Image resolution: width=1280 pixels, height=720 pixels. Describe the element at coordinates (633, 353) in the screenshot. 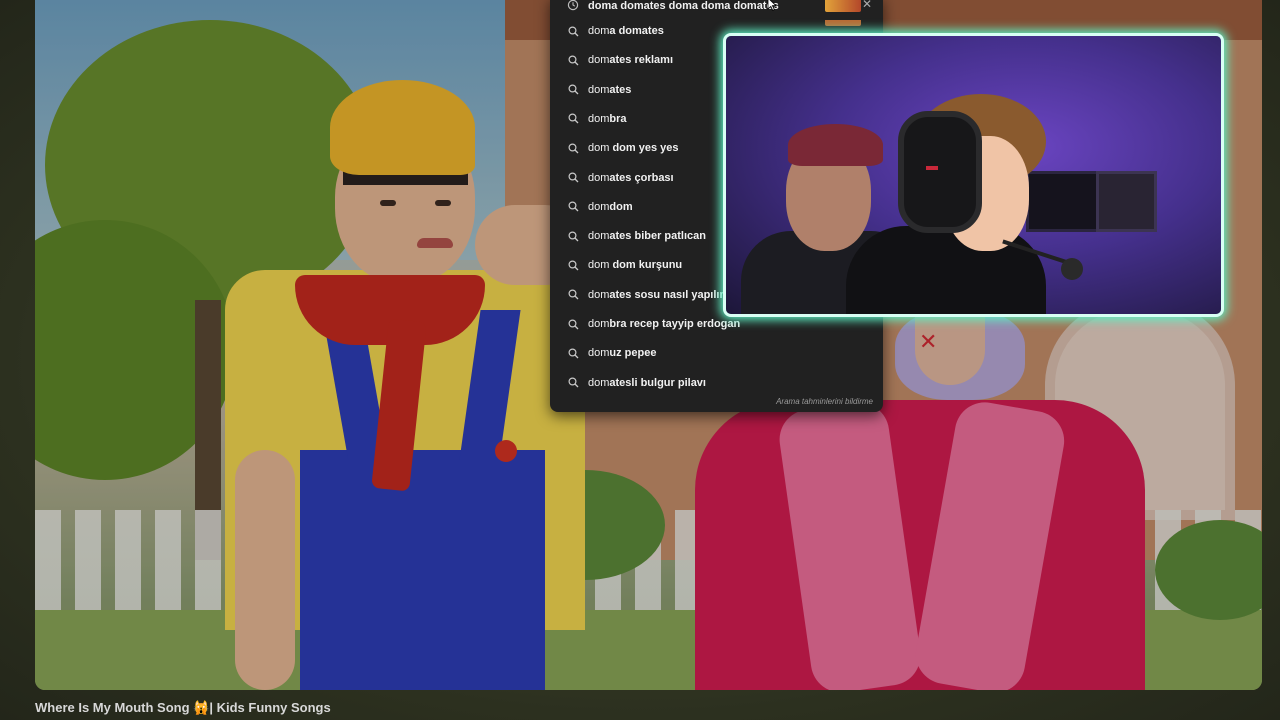

I see `suggestion-completion-part: uz pepee` at that location.